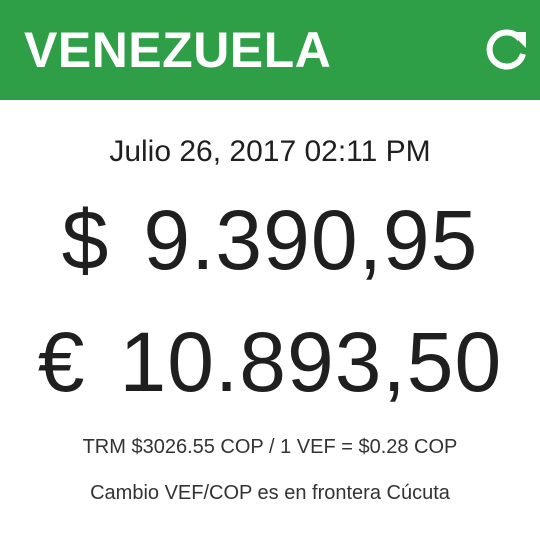 This screenshot has width=540, height=538. I want to click on timestamp: Julio 26, 2017 02:11 PM, so click(270, 151).